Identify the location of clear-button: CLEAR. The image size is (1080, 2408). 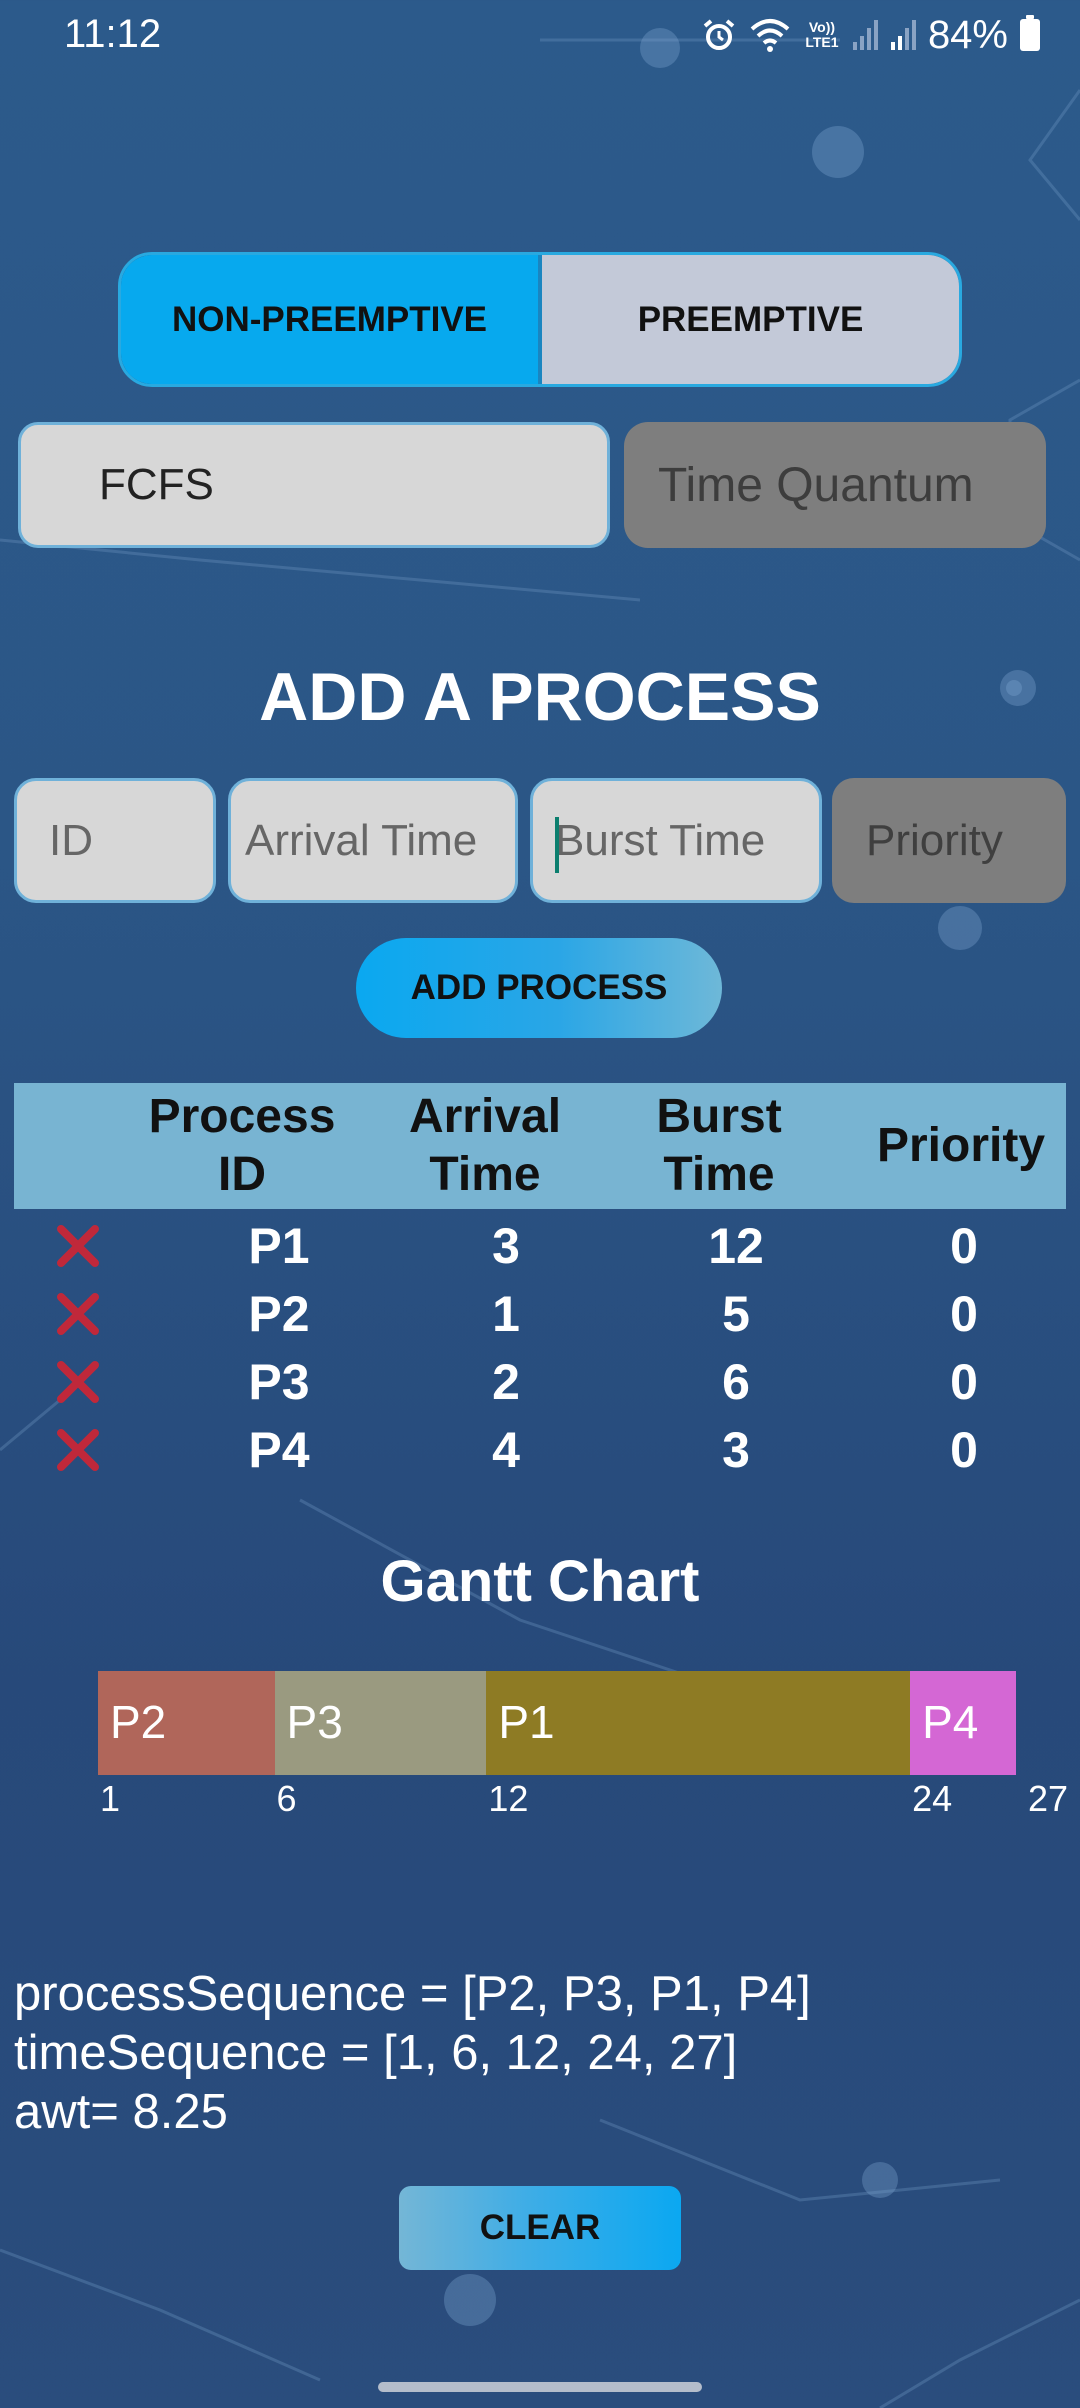
(540, 2228).